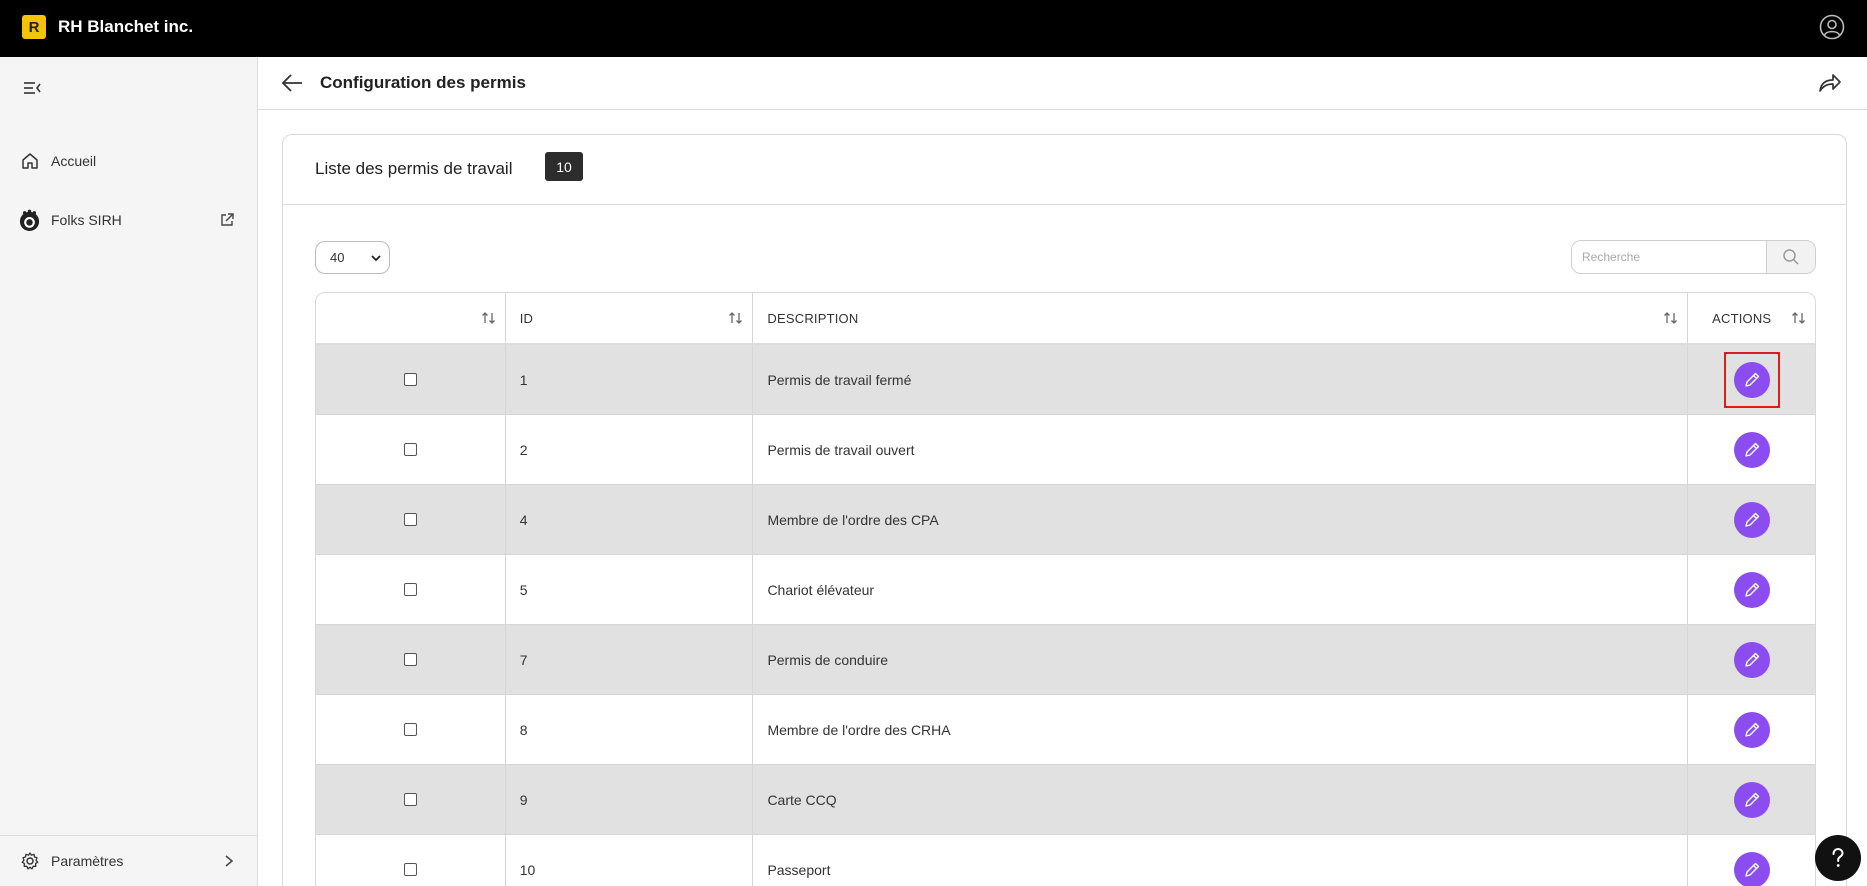 The height and width of the screenshot is (886, 1867). What do you see at coordinates (352, 257) in the screenshot?
I see `page-size-select: 40` at bounding box center [352, 257].